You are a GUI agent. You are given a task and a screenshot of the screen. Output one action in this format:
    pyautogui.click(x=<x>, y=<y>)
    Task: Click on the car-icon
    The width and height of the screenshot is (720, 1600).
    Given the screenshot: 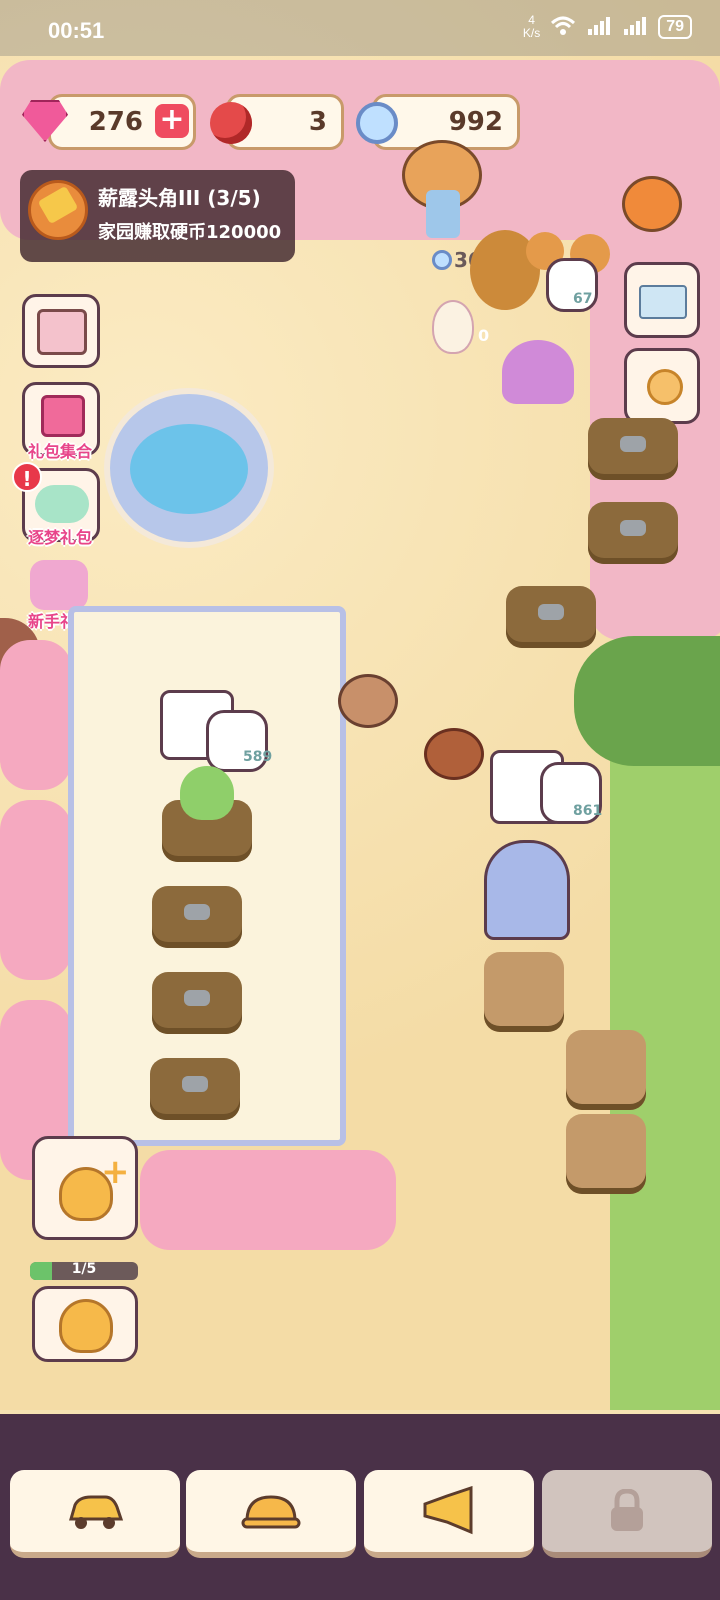 What is the action you would take?
    pyautogui.click(x=96, y=1512)
    